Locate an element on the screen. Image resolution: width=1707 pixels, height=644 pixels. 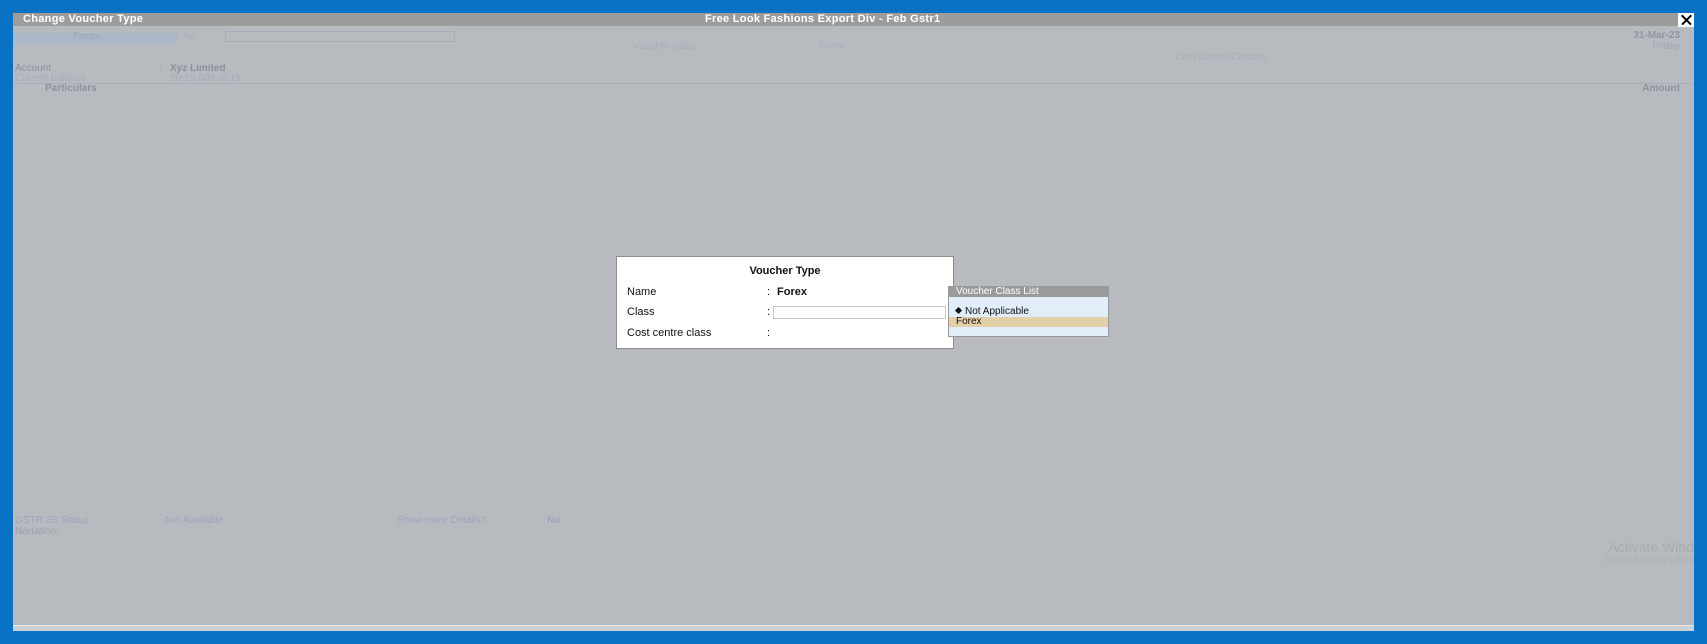
header-divider is located at coordinates (853, 83).